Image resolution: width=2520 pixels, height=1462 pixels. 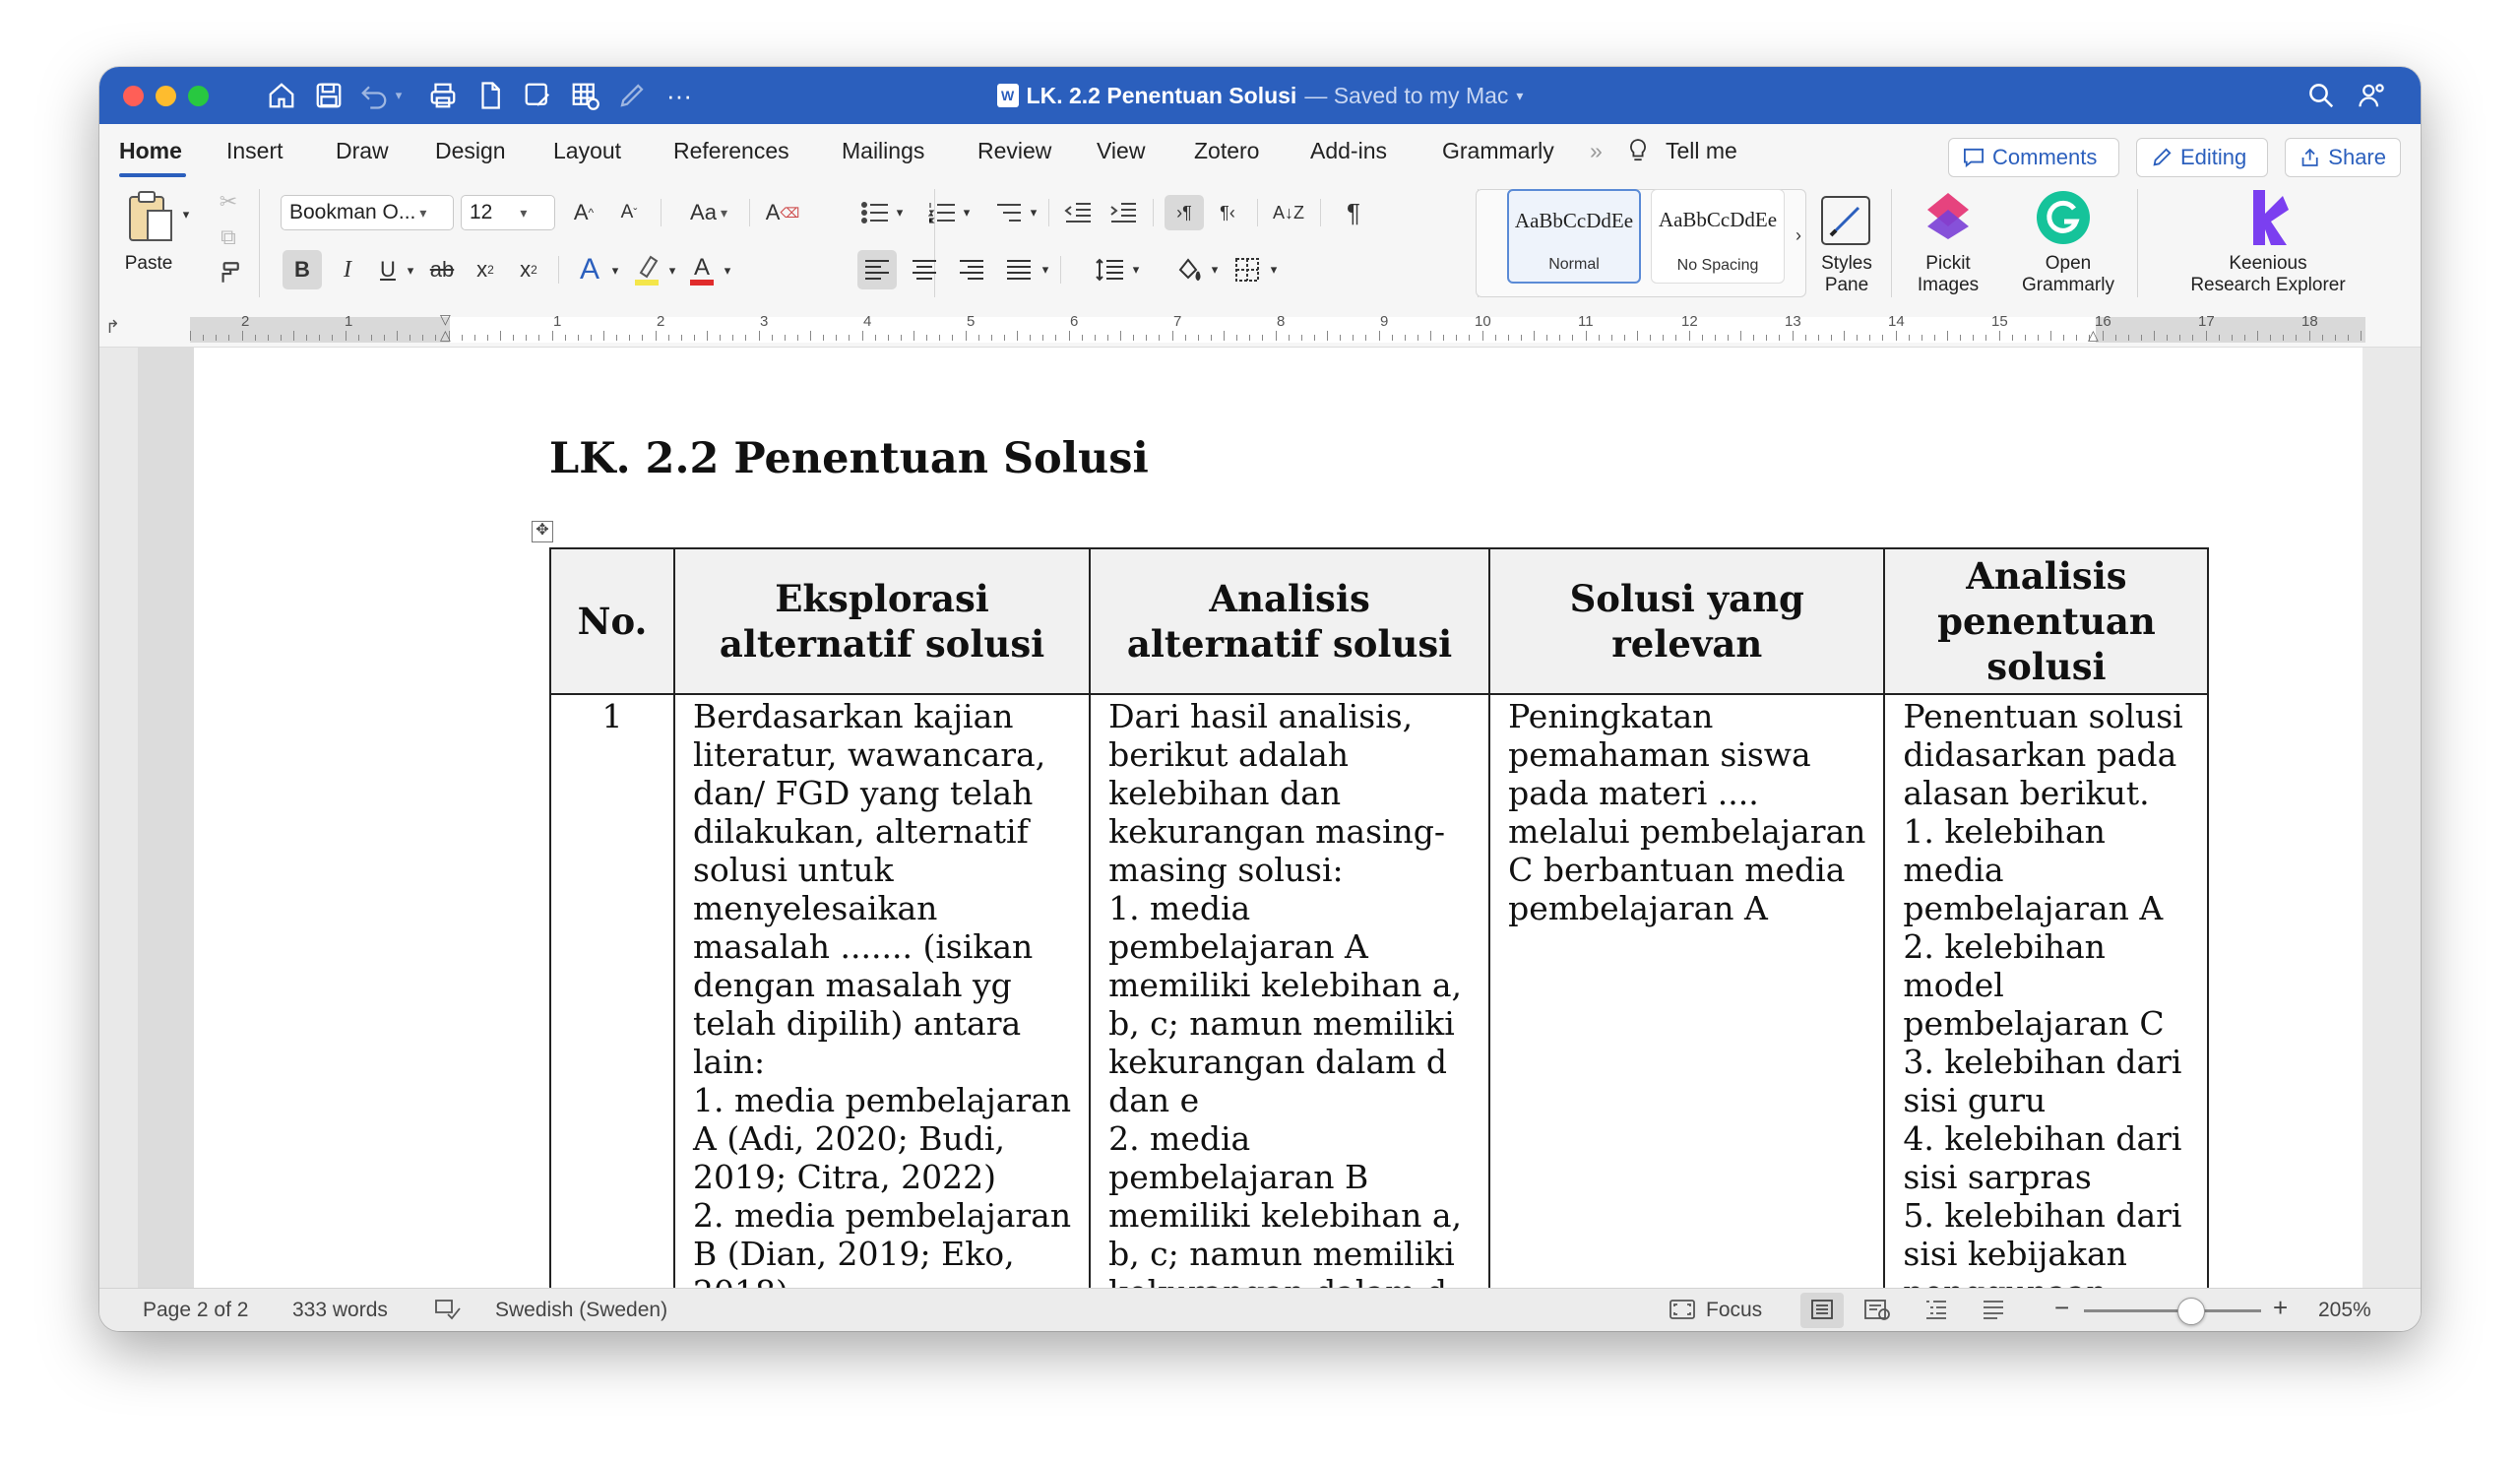 What do you see at coordinates (727, 271) in the screenshot?
I see `font-color-chevron-icon: ▾` at bounding box center [727, 271].